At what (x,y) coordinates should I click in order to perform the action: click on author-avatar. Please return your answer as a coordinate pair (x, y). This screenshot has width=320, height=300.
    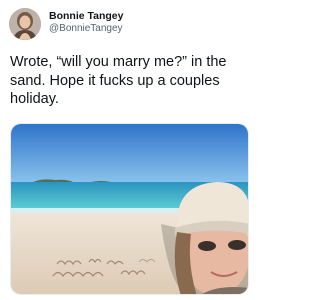
    Looking at the image, I should click on (25, 24).